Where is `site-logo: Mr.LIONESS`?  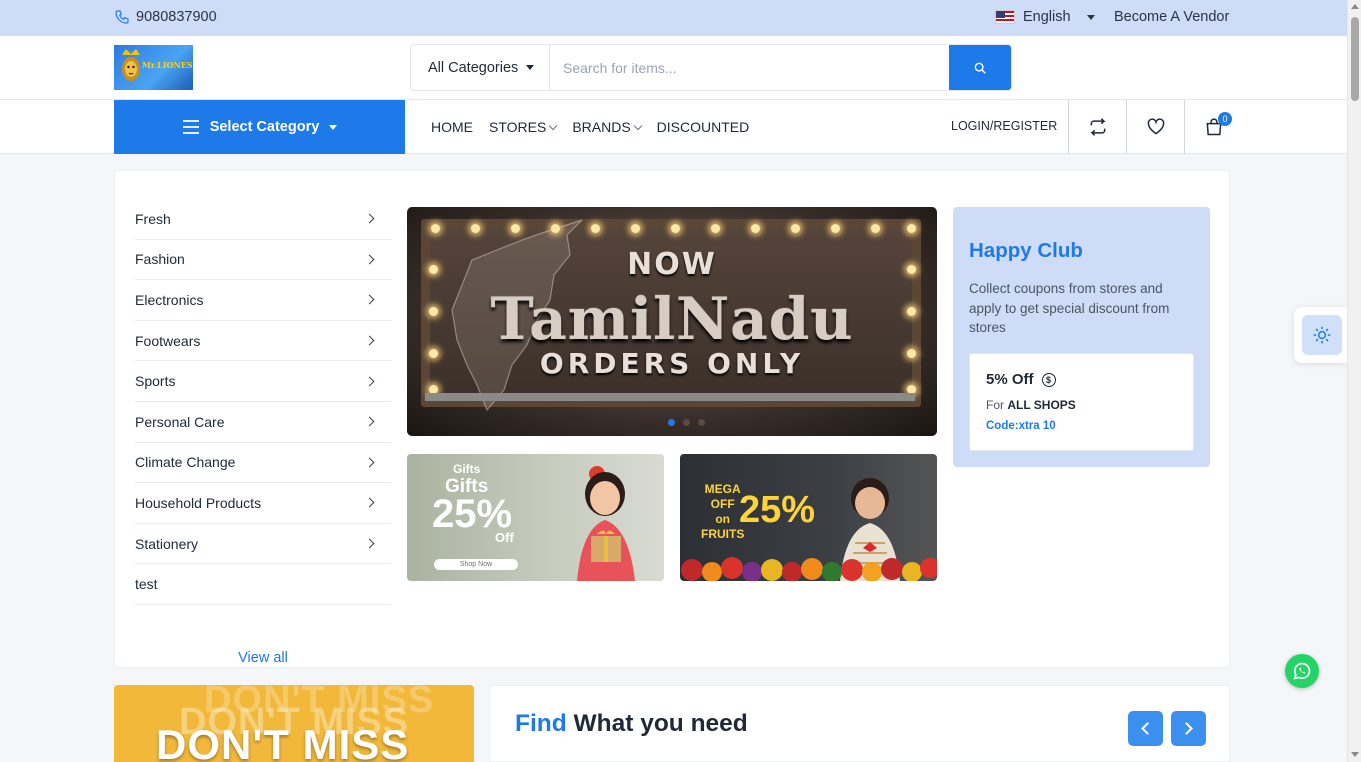 site-logo: Mr.LIONESS is located at coordinates (153, 67).